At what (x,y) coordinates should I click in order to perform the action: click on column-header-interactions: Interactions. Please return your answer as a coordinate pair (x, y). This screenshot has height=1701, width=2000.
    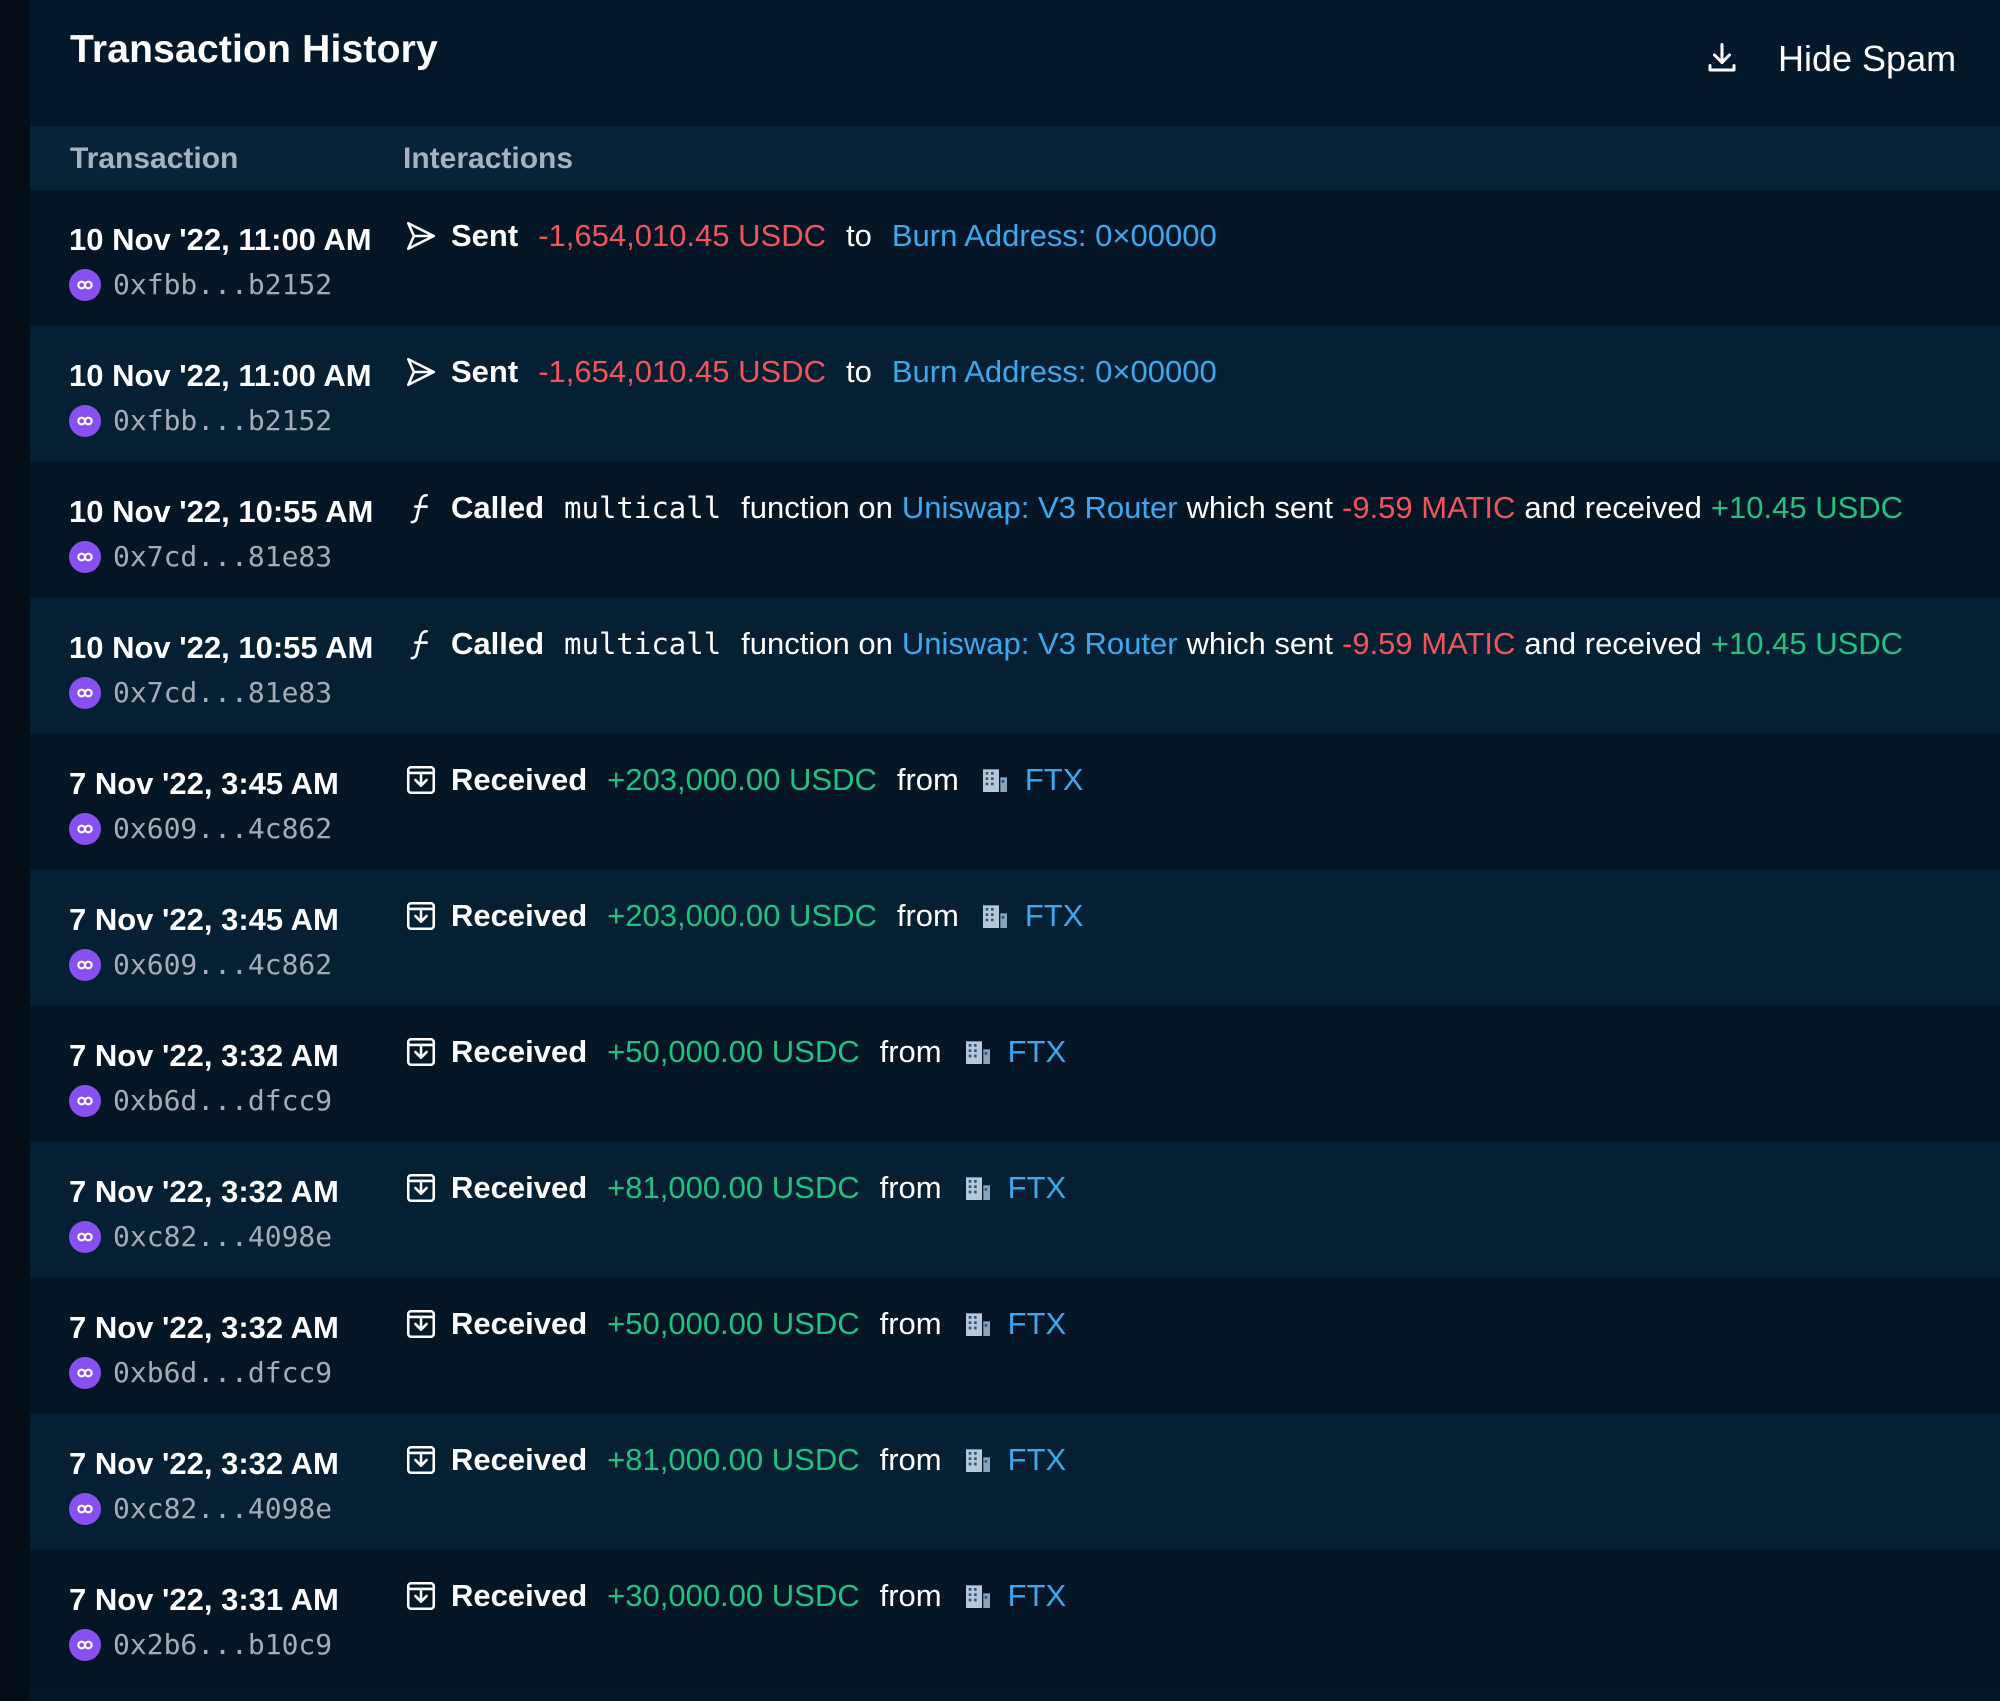
    Looking at the image, I should click on (488, 158).